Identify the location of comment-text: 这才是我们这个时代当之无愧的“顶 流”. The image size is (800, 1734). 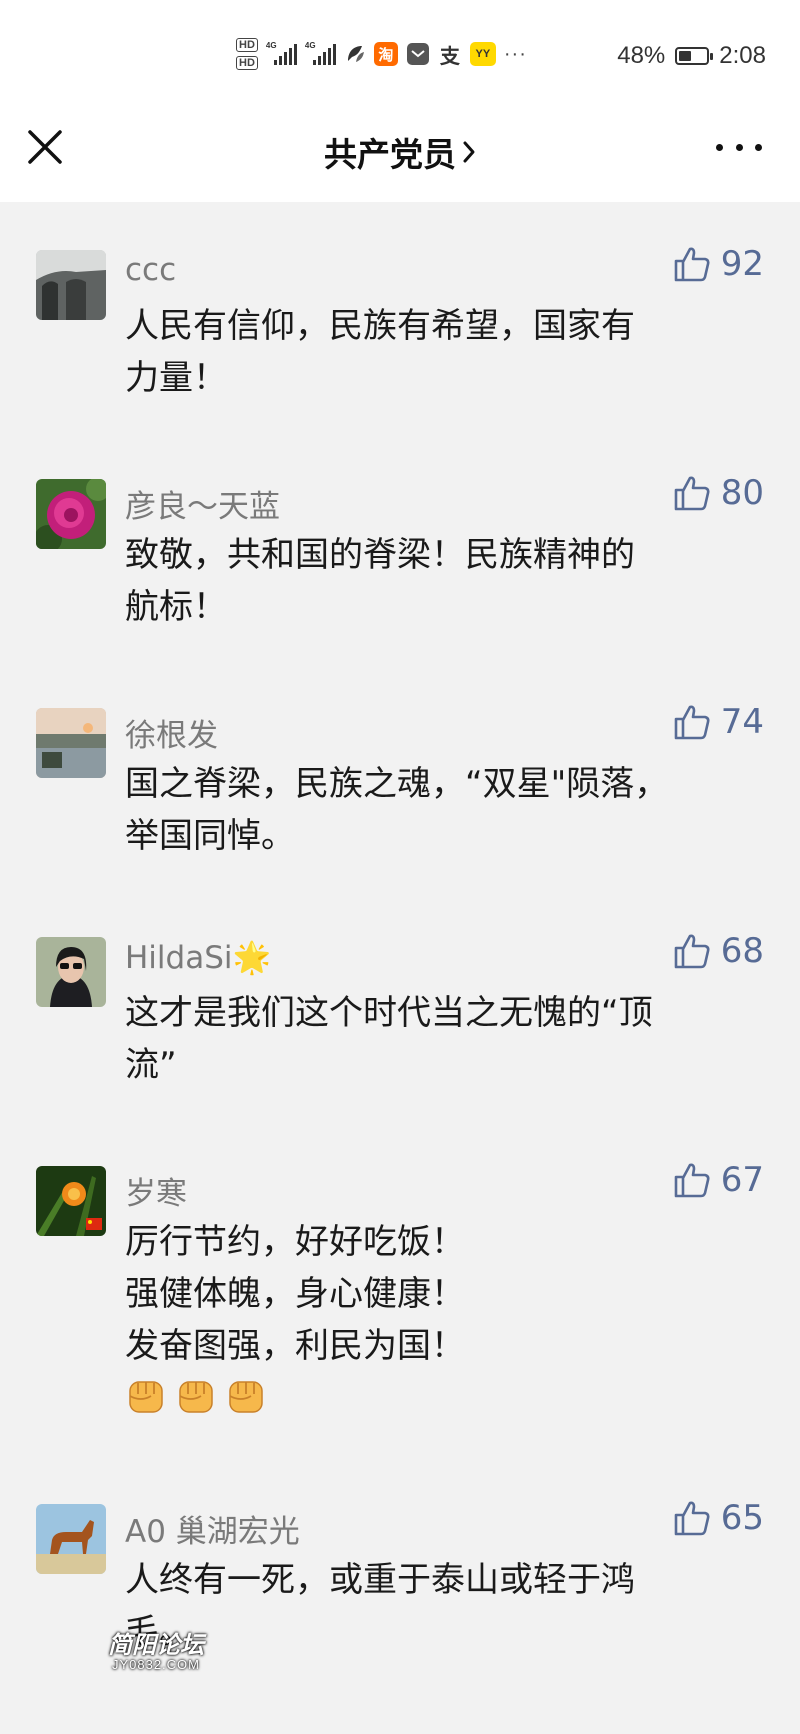
(440, 1039).